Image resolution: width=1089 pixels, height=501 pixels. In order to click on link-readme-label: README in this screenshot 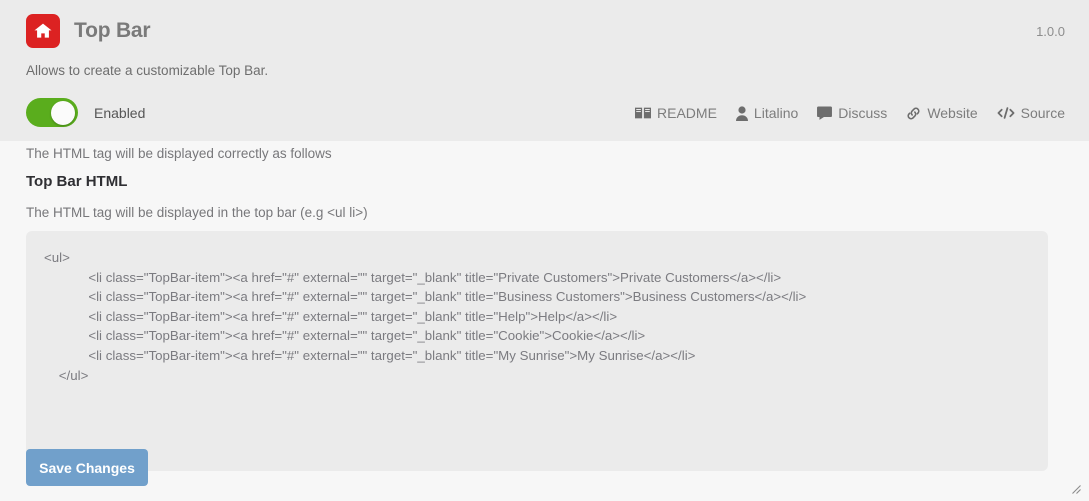, I will do `click(687, 113)`.